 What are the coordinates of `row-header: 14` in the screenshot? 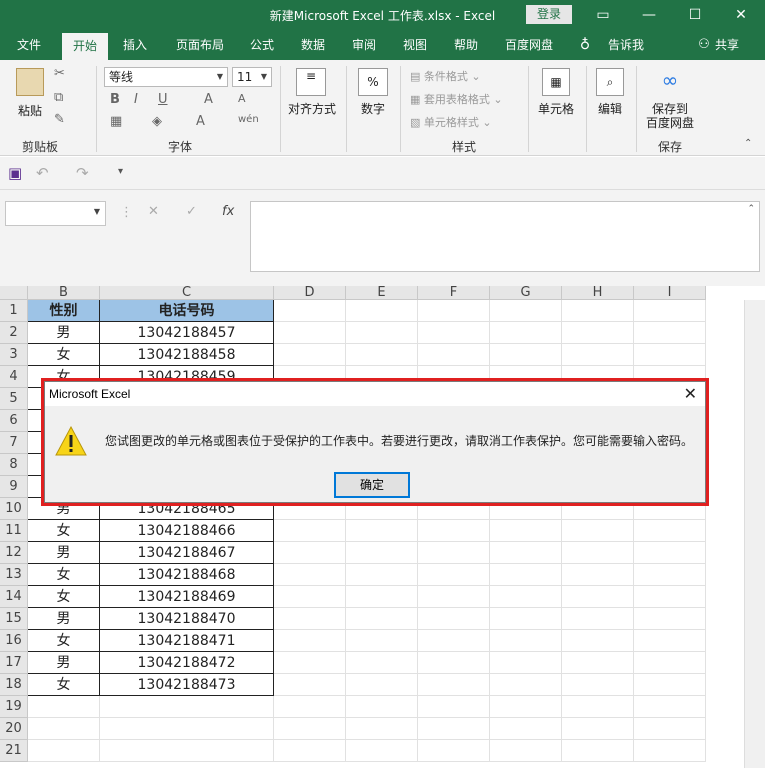 It's located at (14, 597).